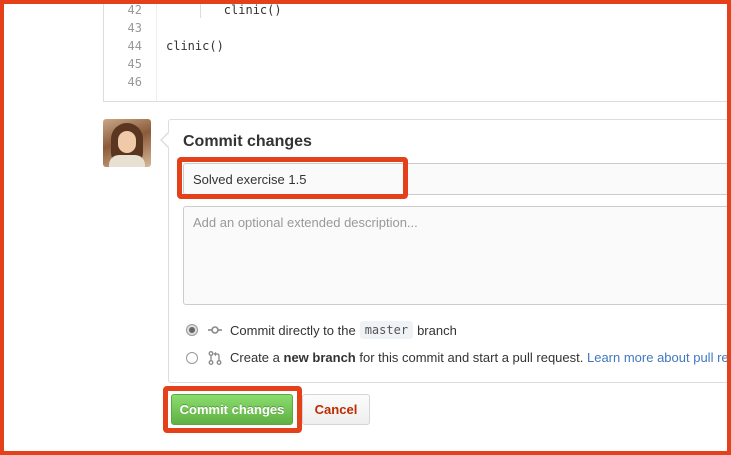 The image size is (731, 455). What do you see at coordinates (134, 82) in the screenshot?
I see `line-number: 46` at bounding box center [134, 82].